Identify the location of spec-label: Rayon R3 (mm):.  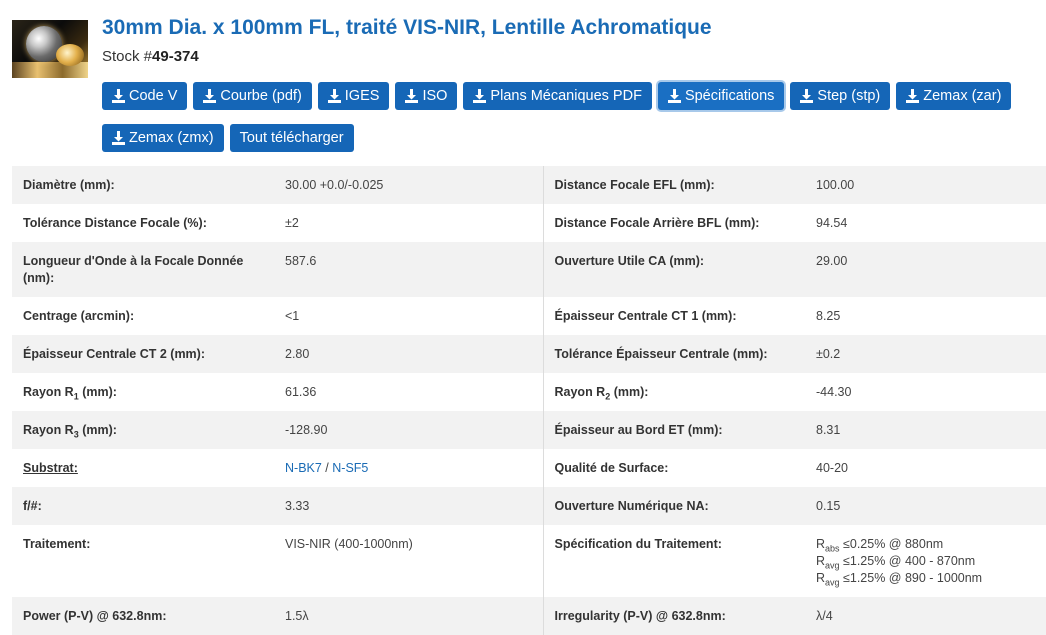
(143, 430).